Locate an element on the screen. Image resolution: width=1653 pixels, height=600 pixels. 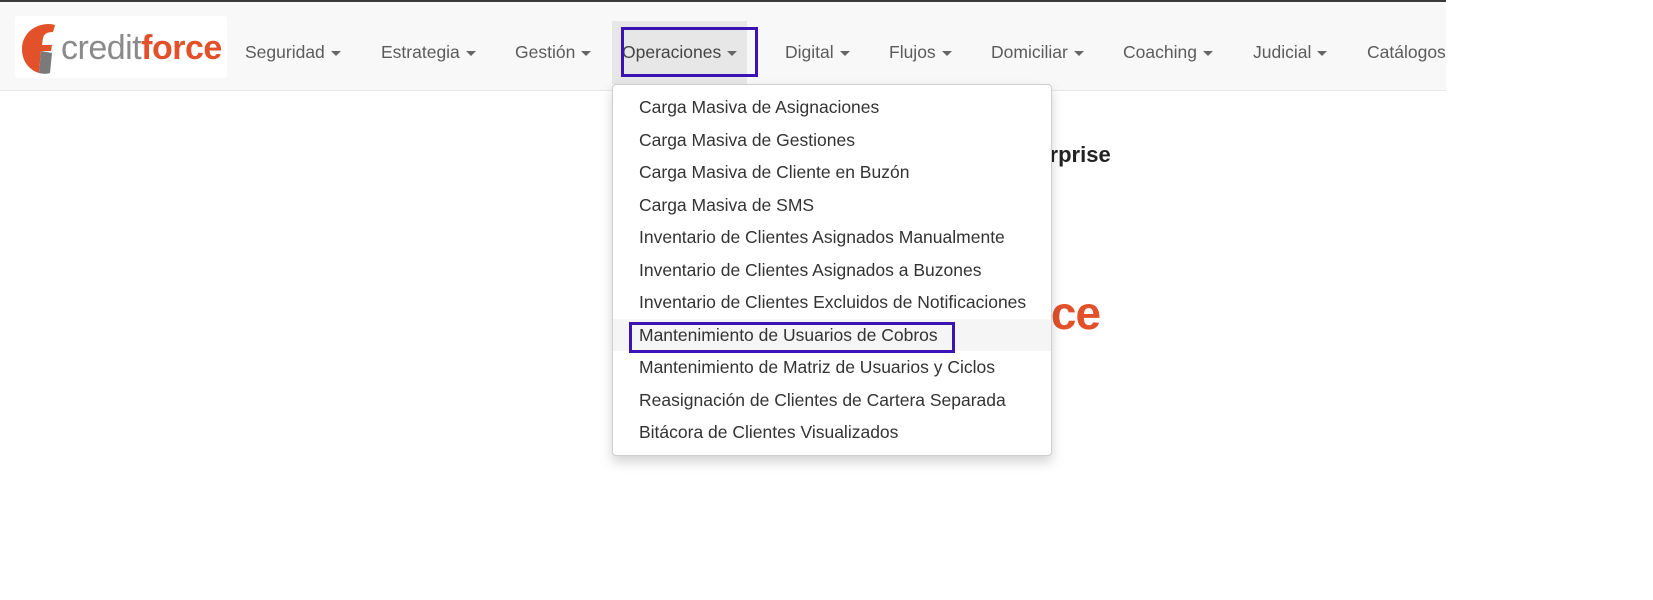
nav-judicial: Judicial is located at coordinates (1290, 52).